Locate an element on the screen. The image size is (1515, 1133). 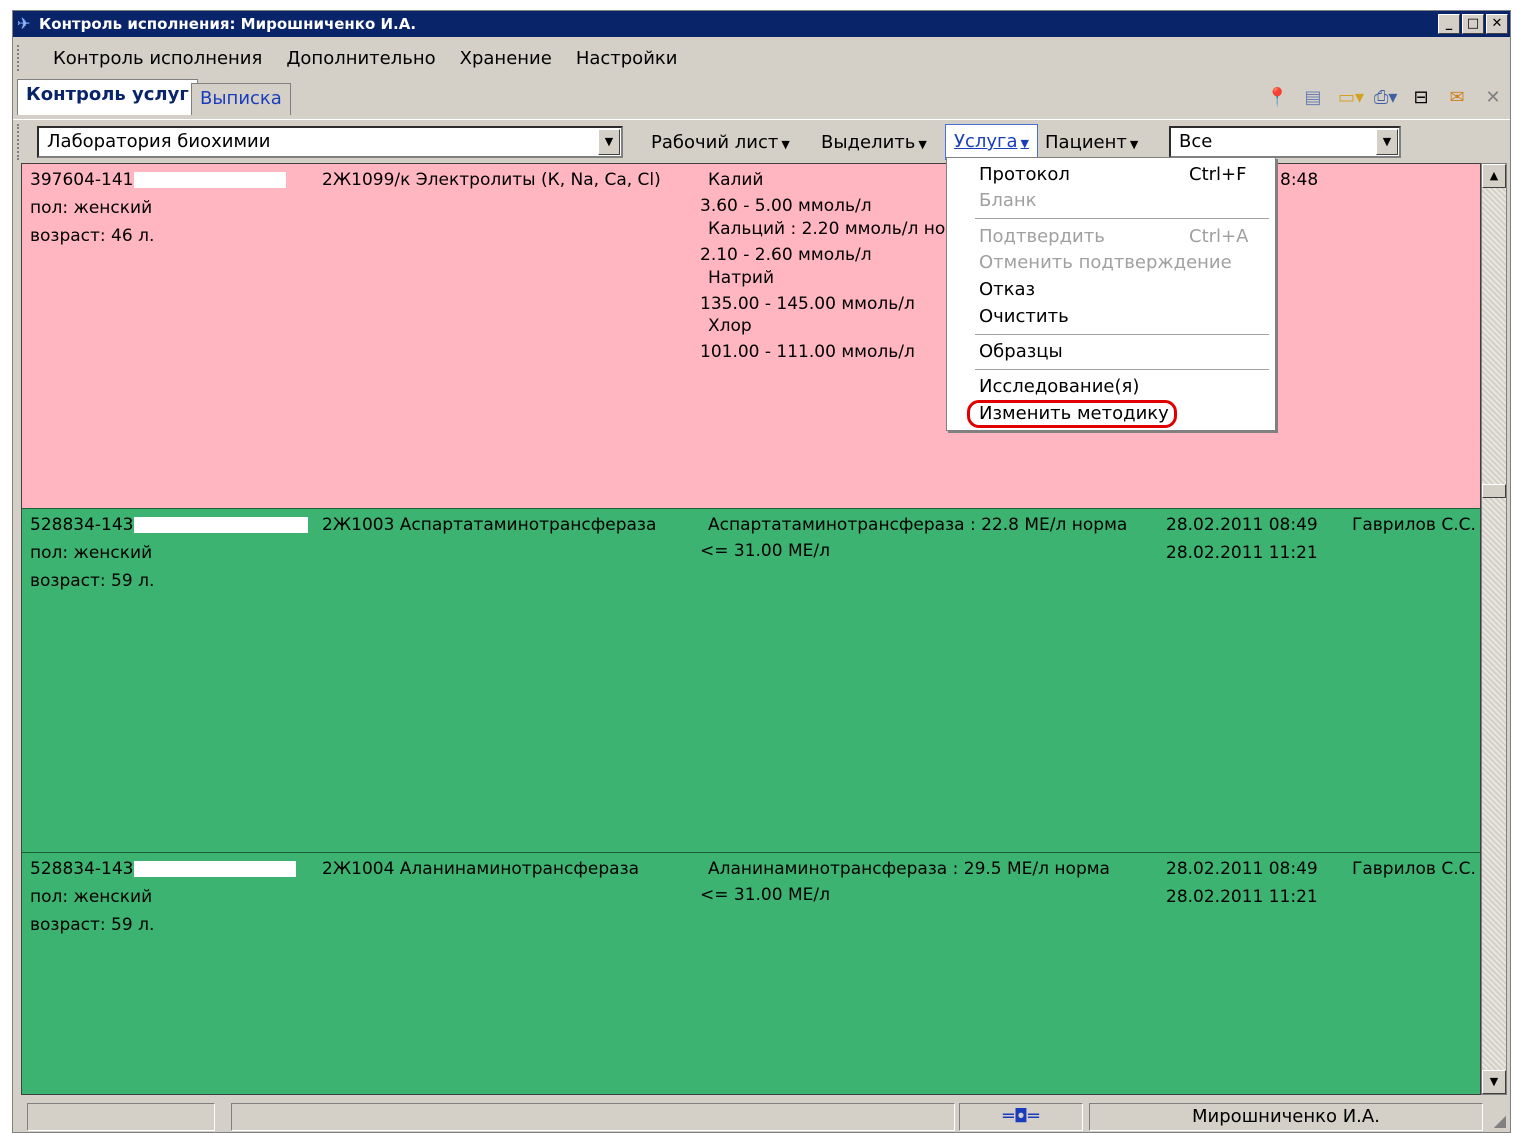
maximize-button: □ is located at coordinates (1473, 24).